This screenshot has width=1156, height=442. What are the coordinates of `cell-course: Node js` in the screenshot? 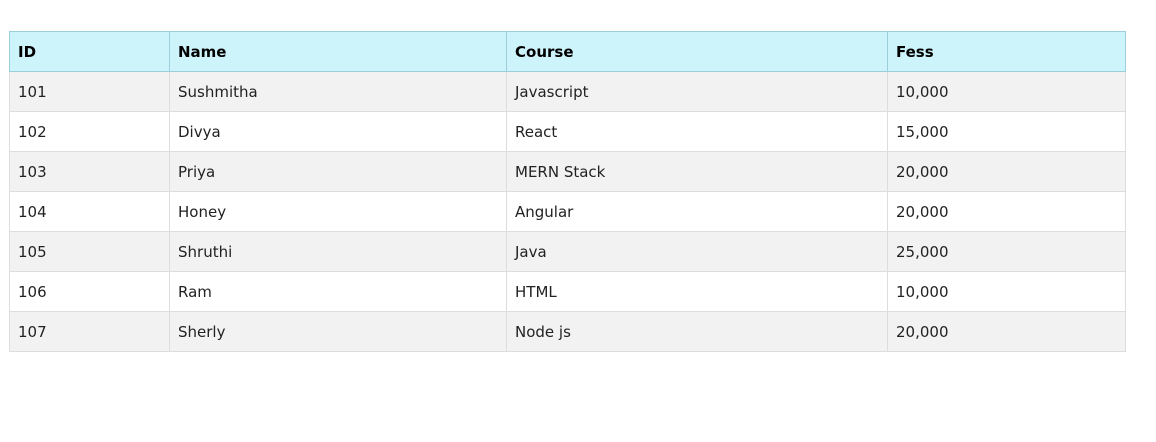 It's located at (697, 331).